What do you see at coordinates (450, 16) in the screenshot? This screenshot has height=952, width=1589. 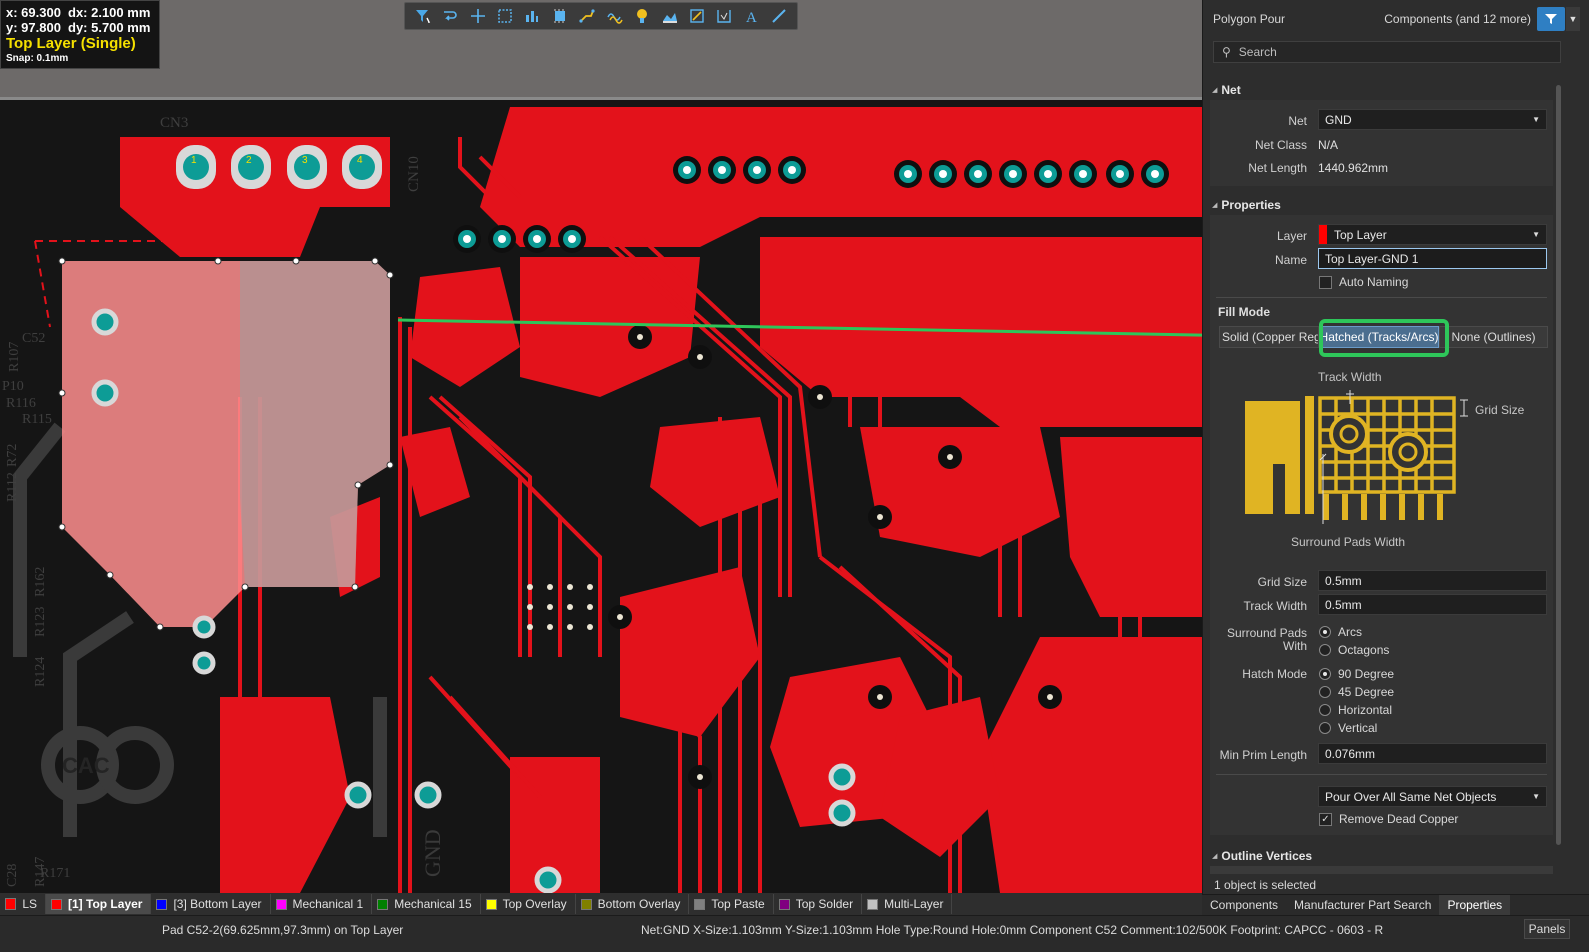 I see `route-icon` at bounding box center [450, 16].